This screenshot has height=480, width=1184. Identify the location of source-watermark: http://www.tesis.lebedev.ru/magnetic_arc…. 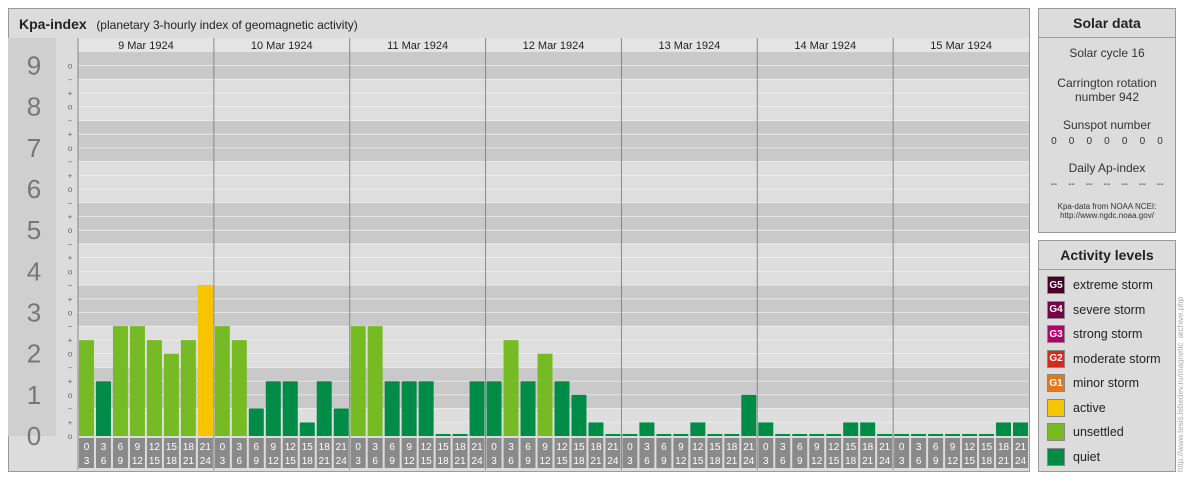
(1180, 384).